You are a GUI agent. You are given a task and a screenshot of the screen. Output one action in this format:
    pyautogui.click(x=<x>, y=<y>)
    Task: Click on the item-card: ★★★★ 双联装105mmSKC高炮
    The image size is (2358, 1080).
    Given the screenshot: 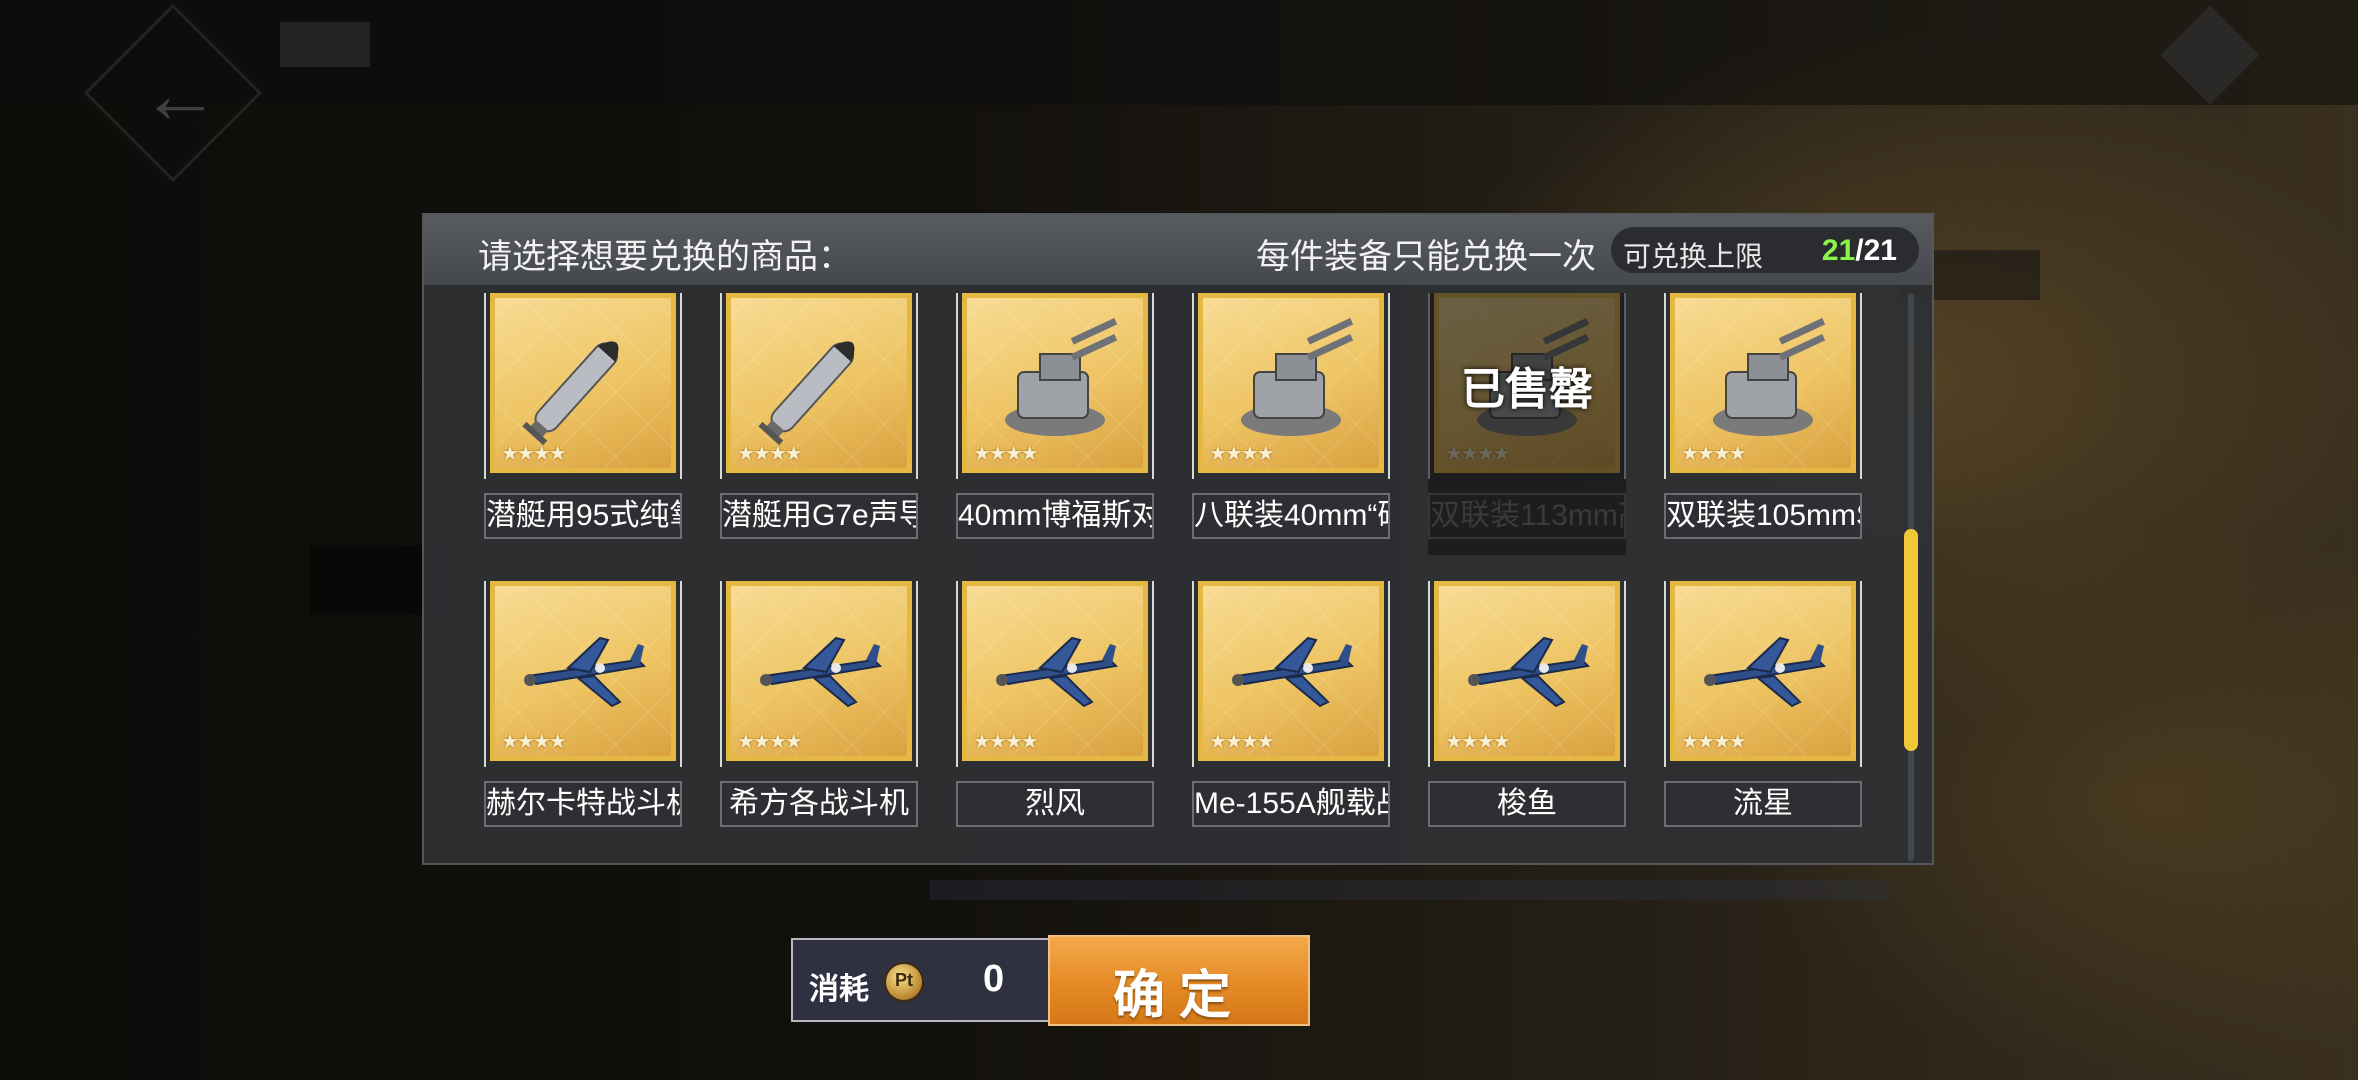 What is the action you would take?
    pyautogui.click(x=1764, y=416)
    